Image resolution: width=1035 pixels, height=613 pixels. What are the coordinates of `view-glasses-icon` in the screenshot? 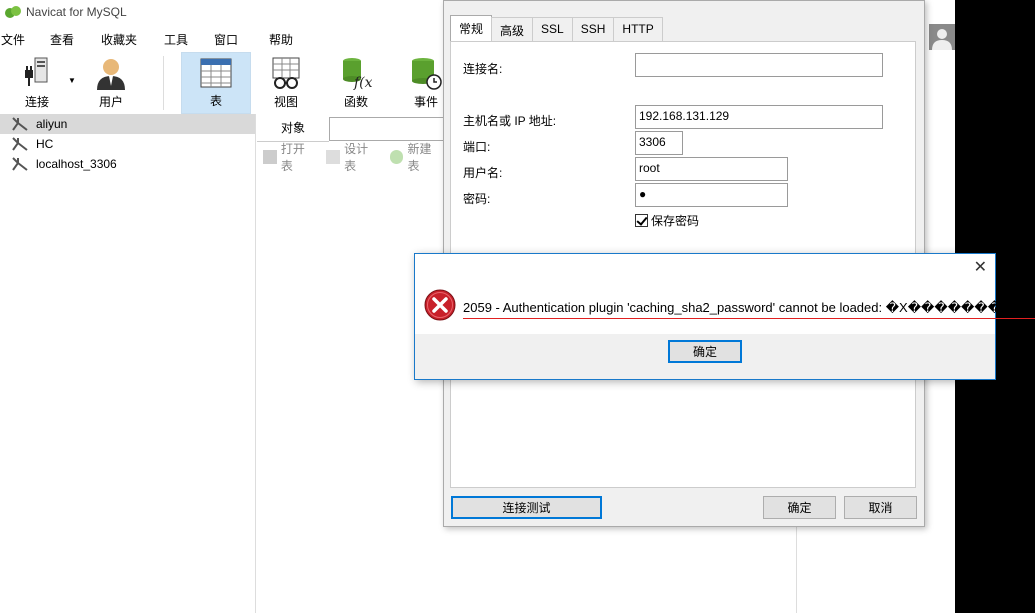 It's located at (286, 73).